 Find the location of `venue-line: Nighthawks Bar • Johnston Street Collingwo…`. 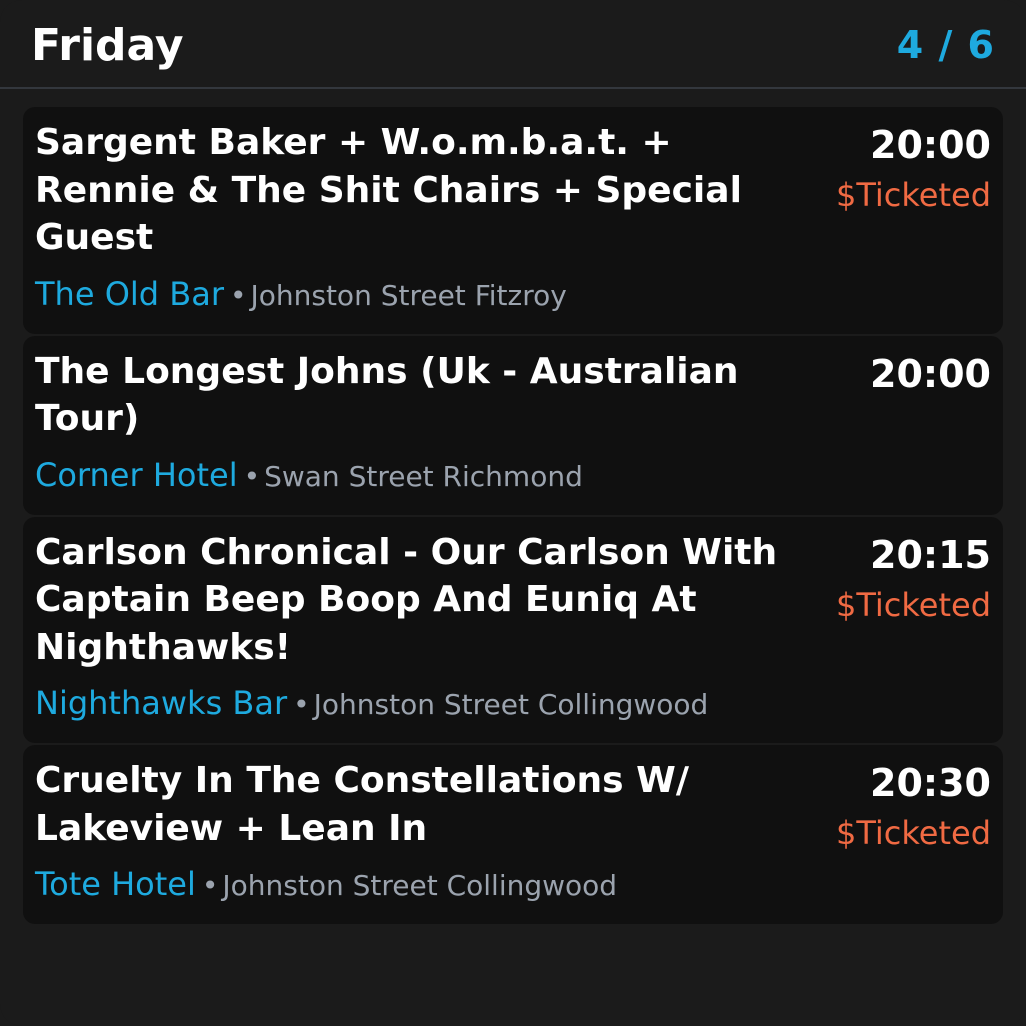

venue-line: Nighthawks Bar • Johnston Street Collingwo… is located at coordinates (420, 706).